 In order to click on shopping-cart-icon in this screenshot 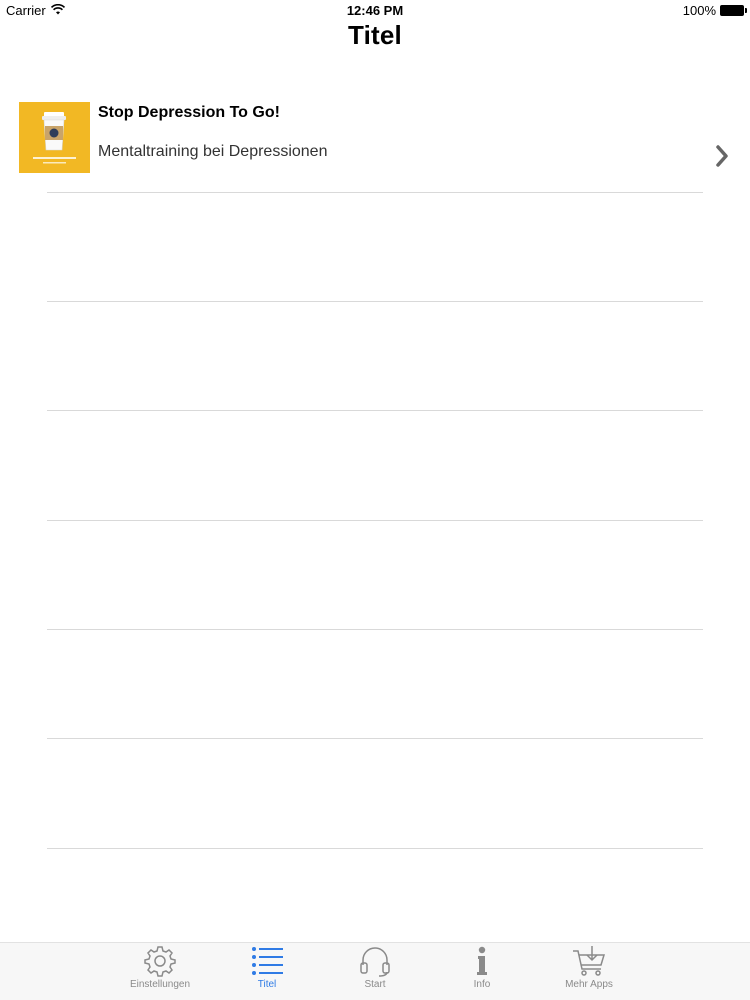, I will do `click(589, 961)`.